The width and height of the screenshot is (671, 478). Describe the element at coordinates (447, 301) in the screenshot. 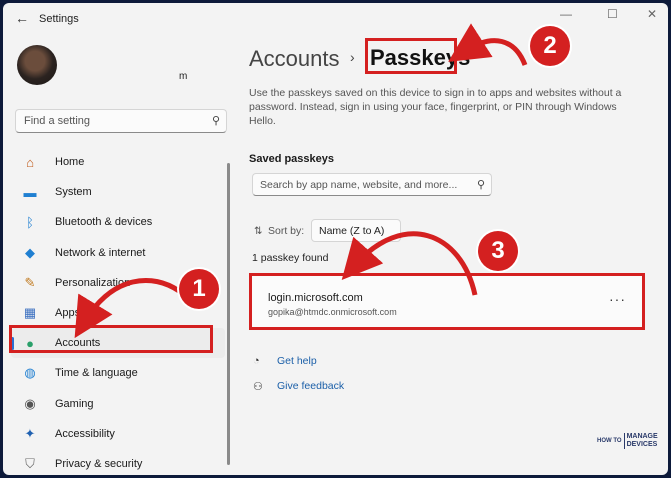

I see `passkey-highlight-box` at that location.